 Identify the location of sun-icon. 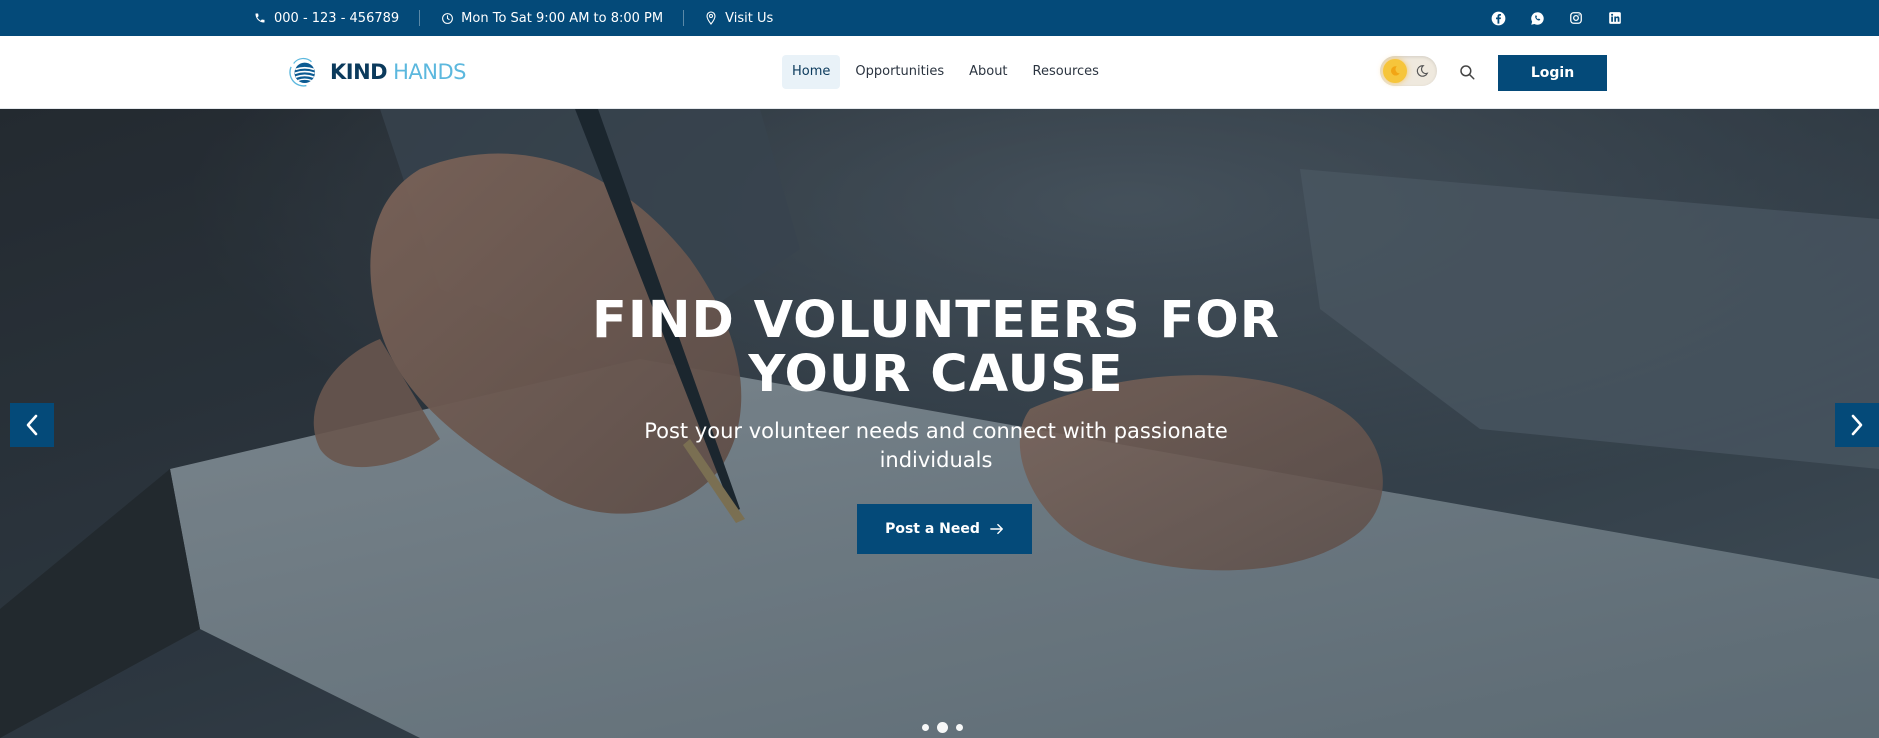
(1395, 71).